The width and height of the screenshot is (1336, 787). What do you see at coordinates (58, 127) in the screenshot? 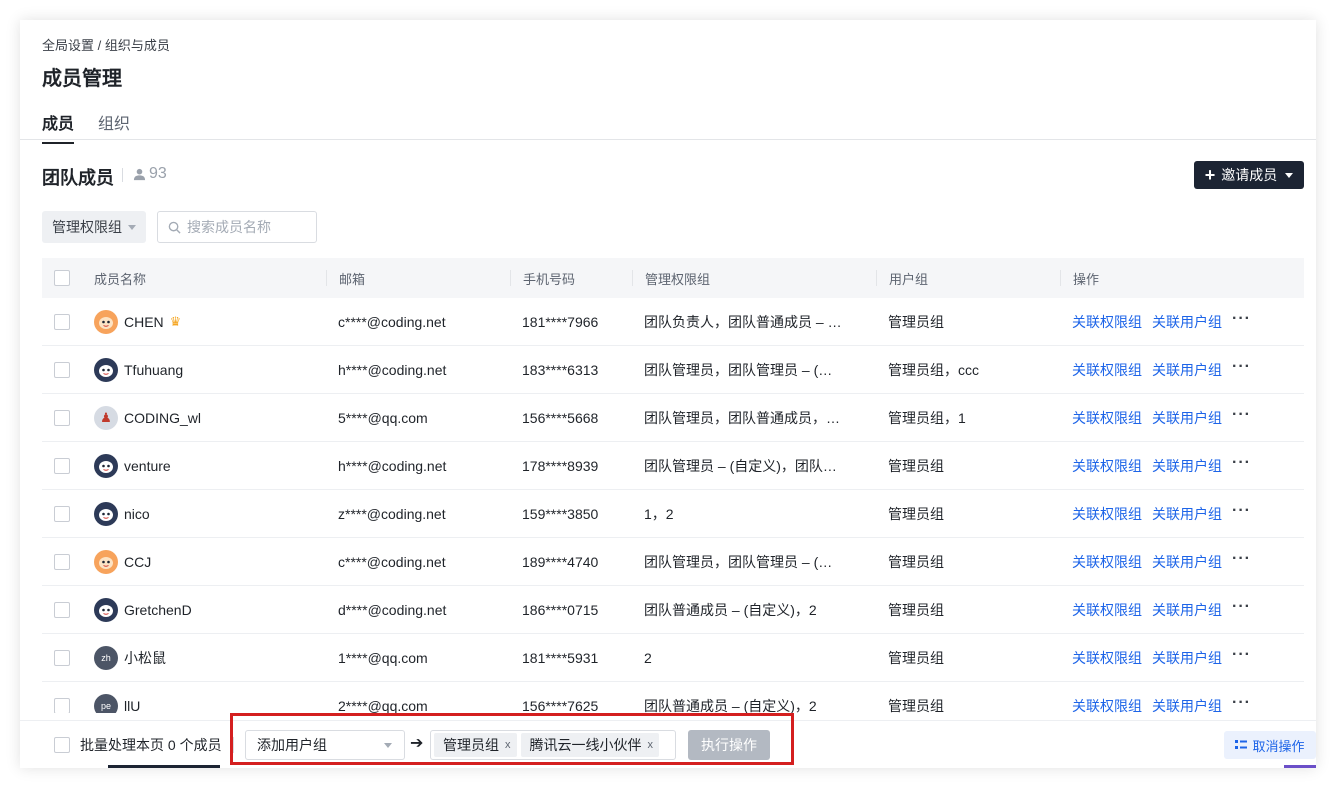
I see `tab-members: 成员` at bounding box center [58, 127].